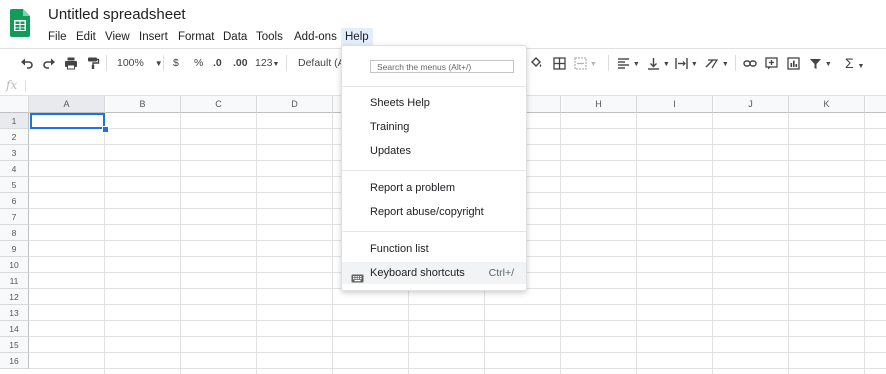  I want to click on menu-format: Format, so click(196, 37).